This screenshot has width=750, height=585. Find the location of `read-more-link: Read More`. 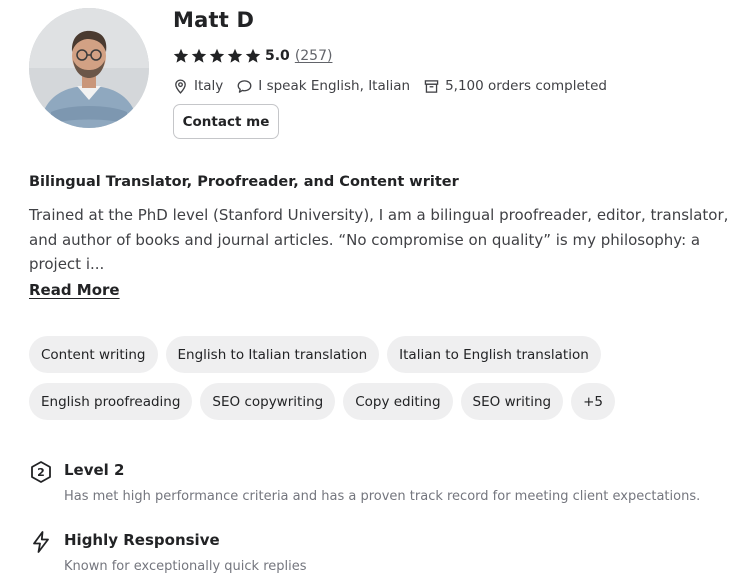

read-more-link: Read More is located at coordinates (74, 290).